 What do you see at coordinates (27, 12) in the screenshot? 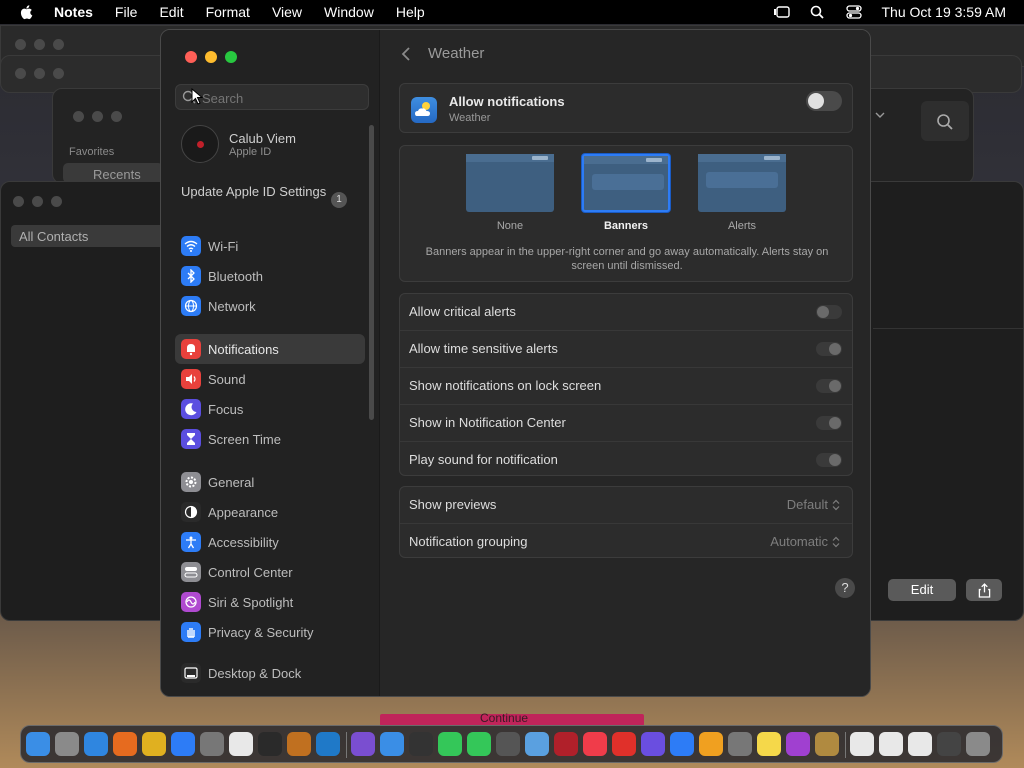
I see `apple-icon` at bounding box center [27, 12].